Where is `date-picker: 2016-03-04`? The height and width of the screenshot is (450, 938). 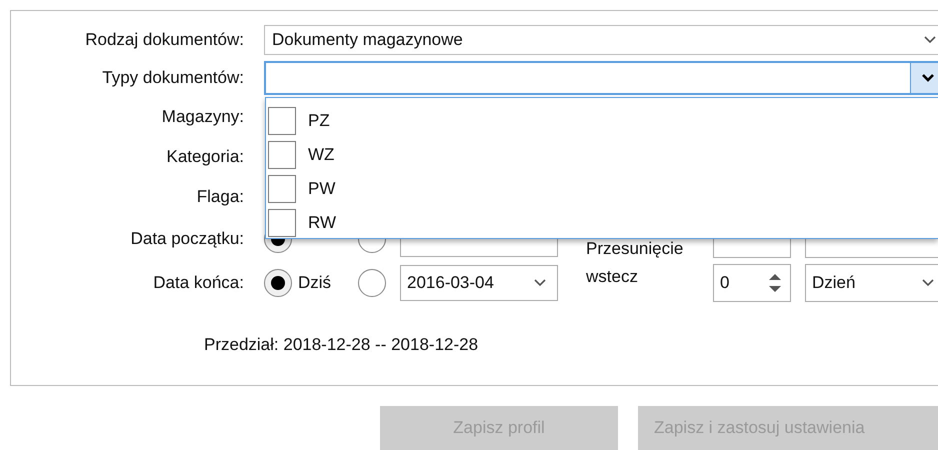
date-picker: 2016-03-04 is located at coordinates (479, 283).